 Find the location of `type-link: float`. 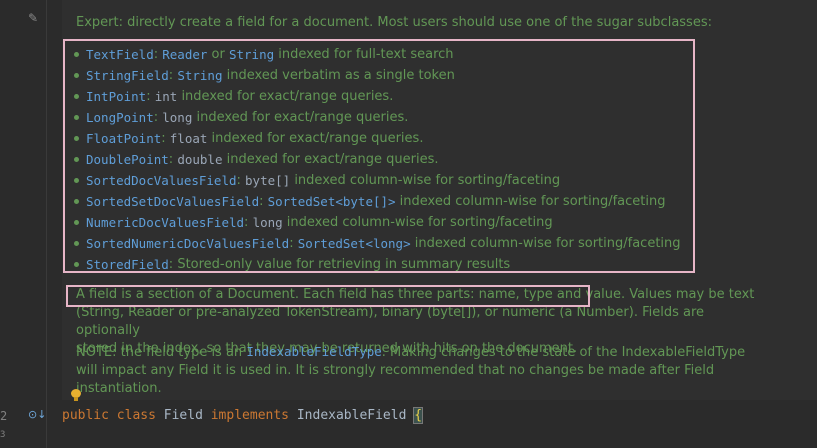

type-link: float is located at coordinates (189, 138).